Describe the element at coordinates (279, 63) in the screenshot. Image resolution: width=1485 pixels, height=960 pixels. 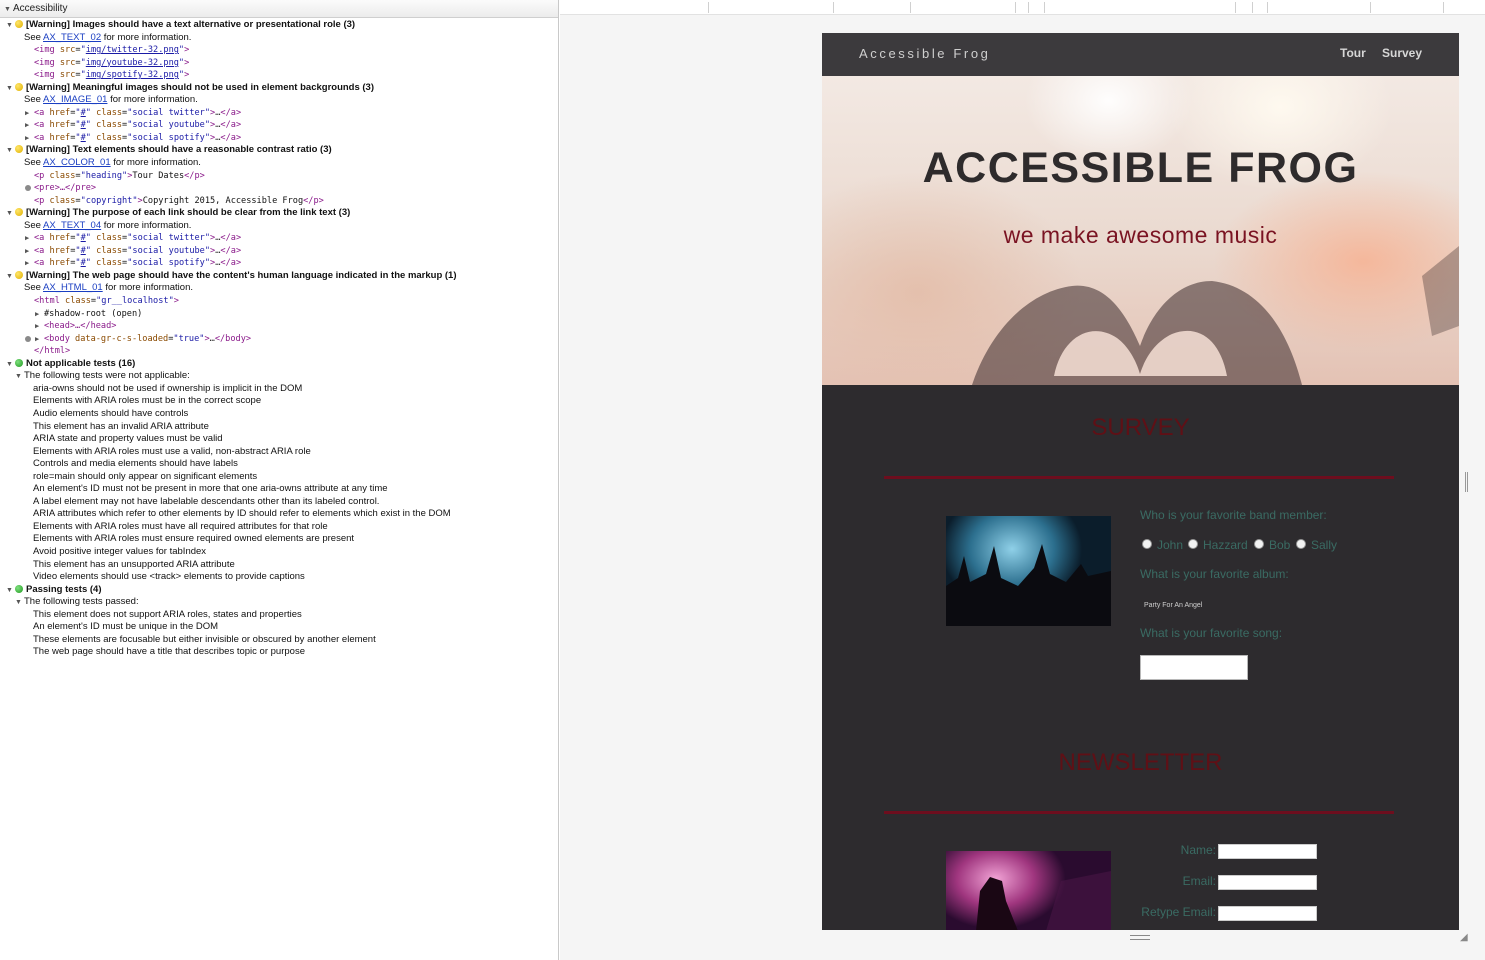
I see `element-node: <img src="img/youtube-32.png">` at that location.